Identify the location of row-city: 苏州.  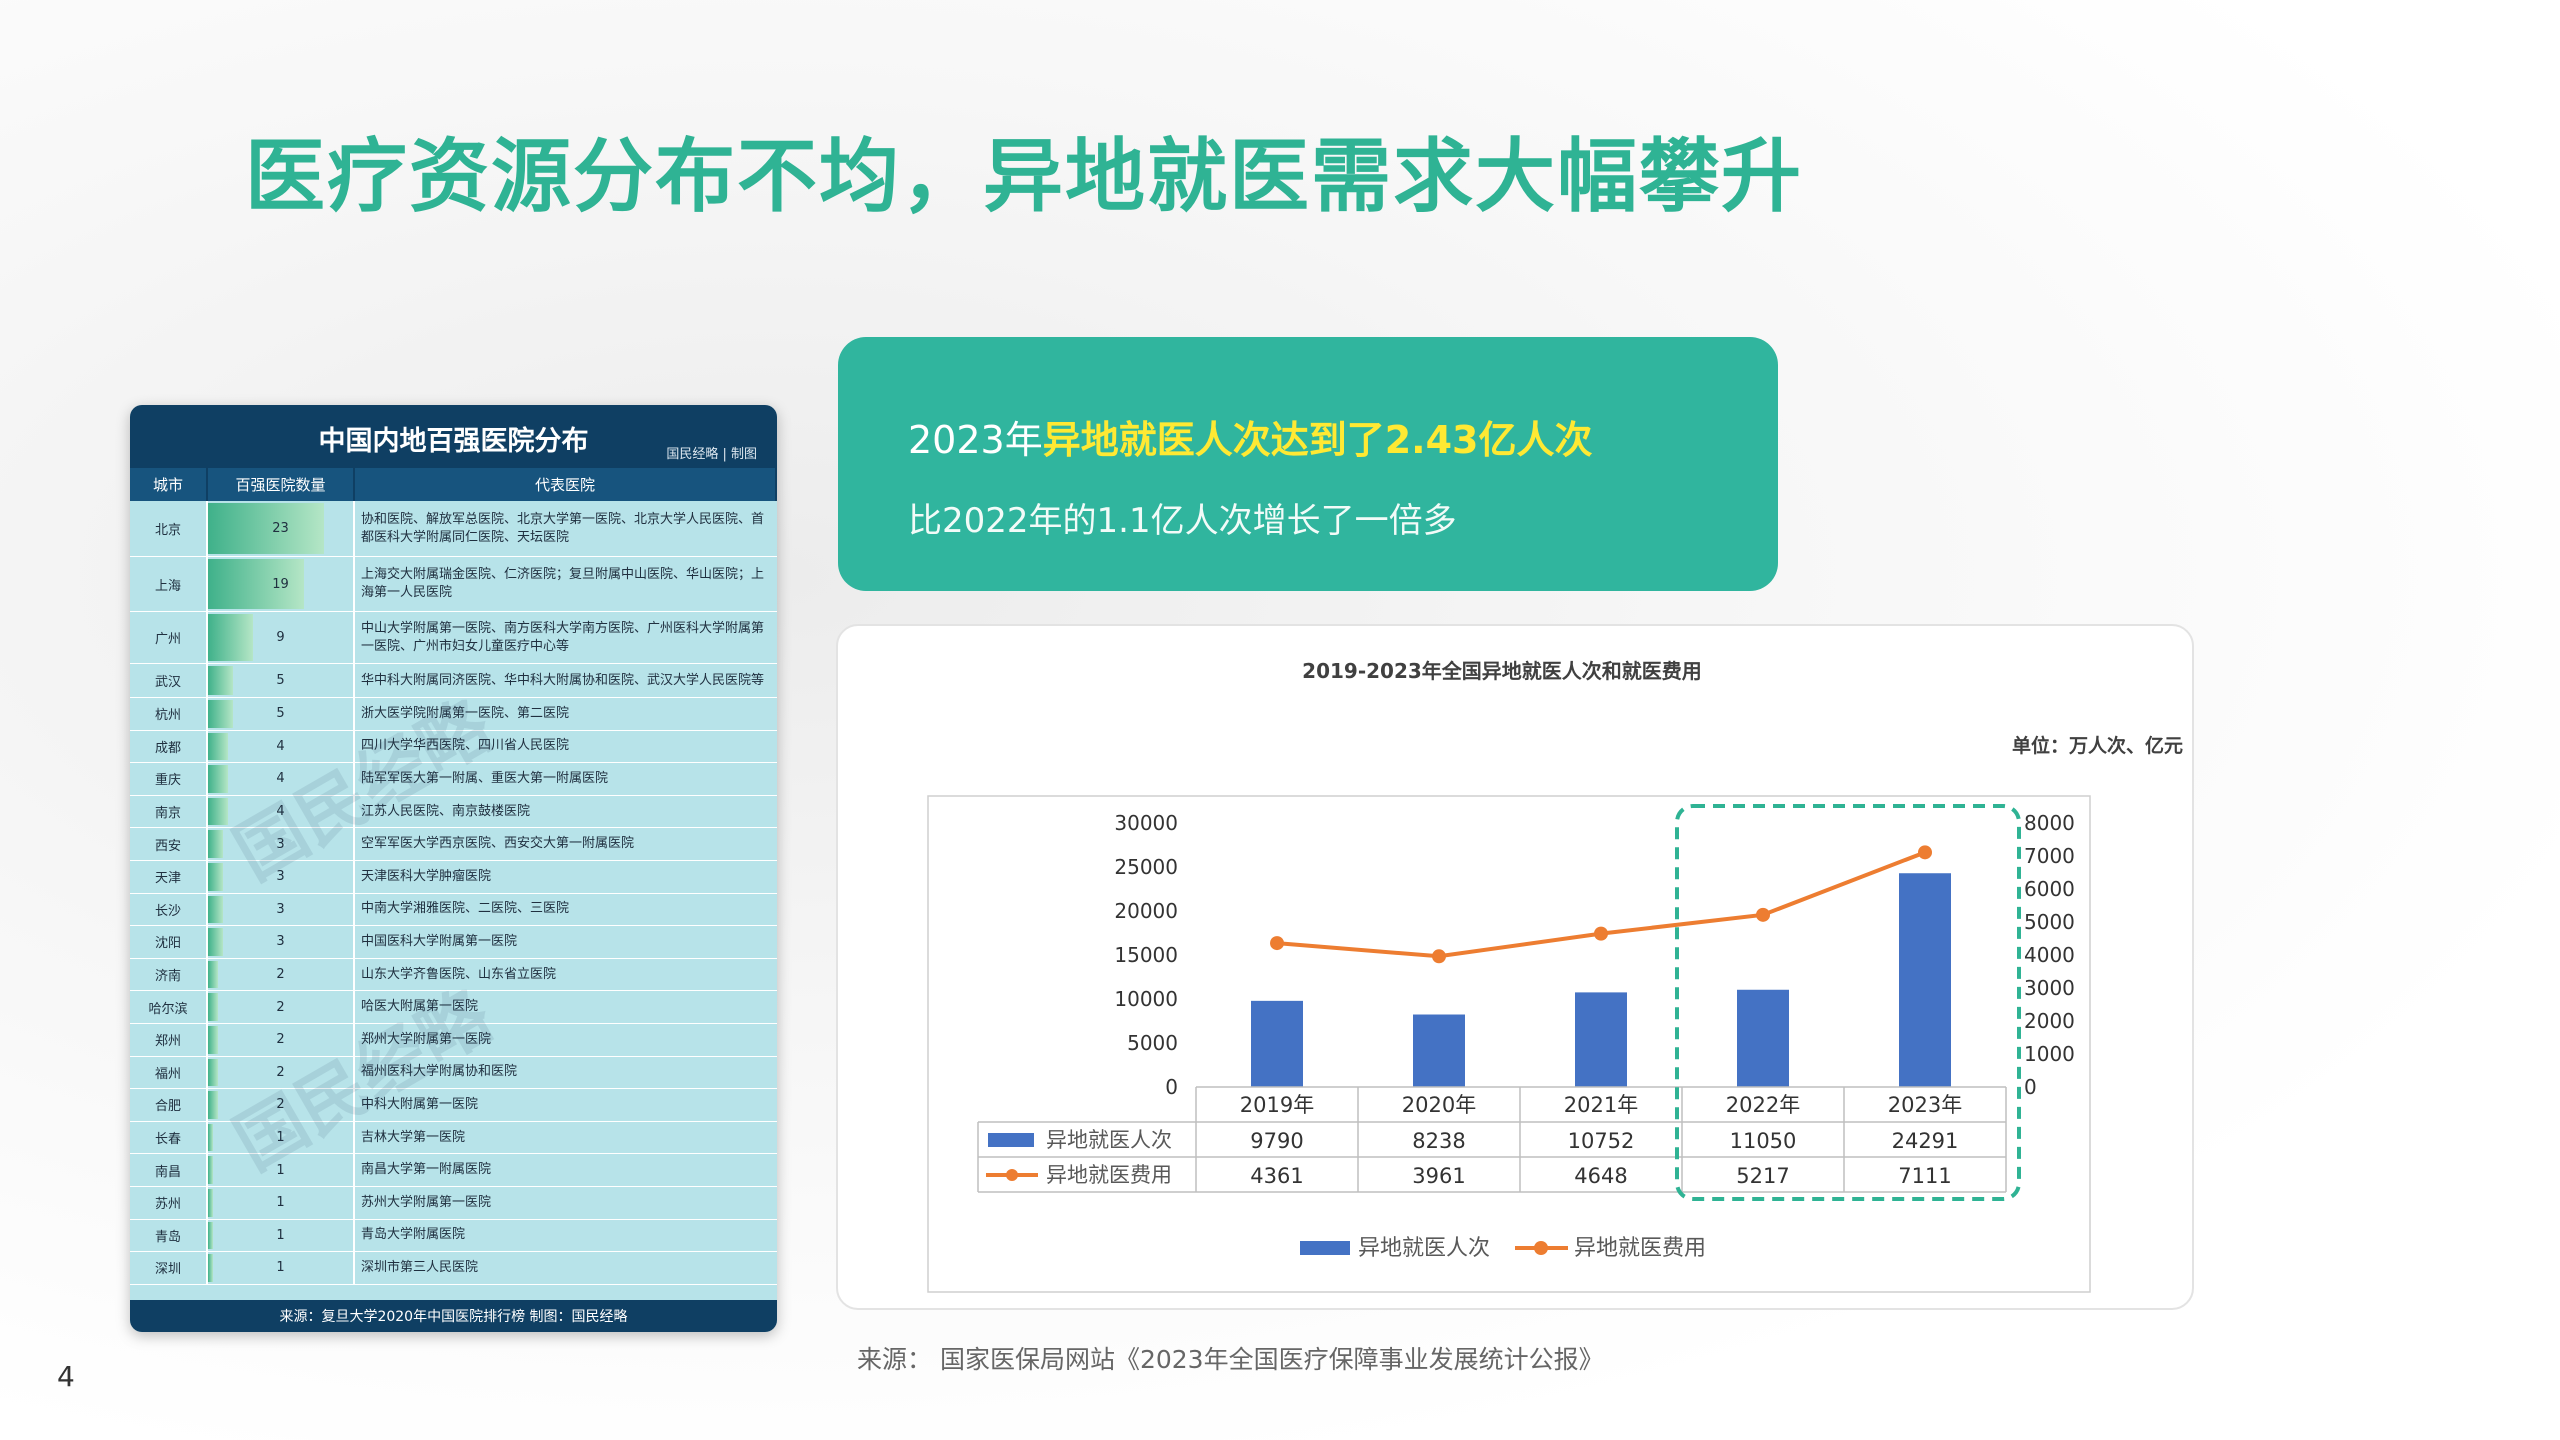
(169, 1202).